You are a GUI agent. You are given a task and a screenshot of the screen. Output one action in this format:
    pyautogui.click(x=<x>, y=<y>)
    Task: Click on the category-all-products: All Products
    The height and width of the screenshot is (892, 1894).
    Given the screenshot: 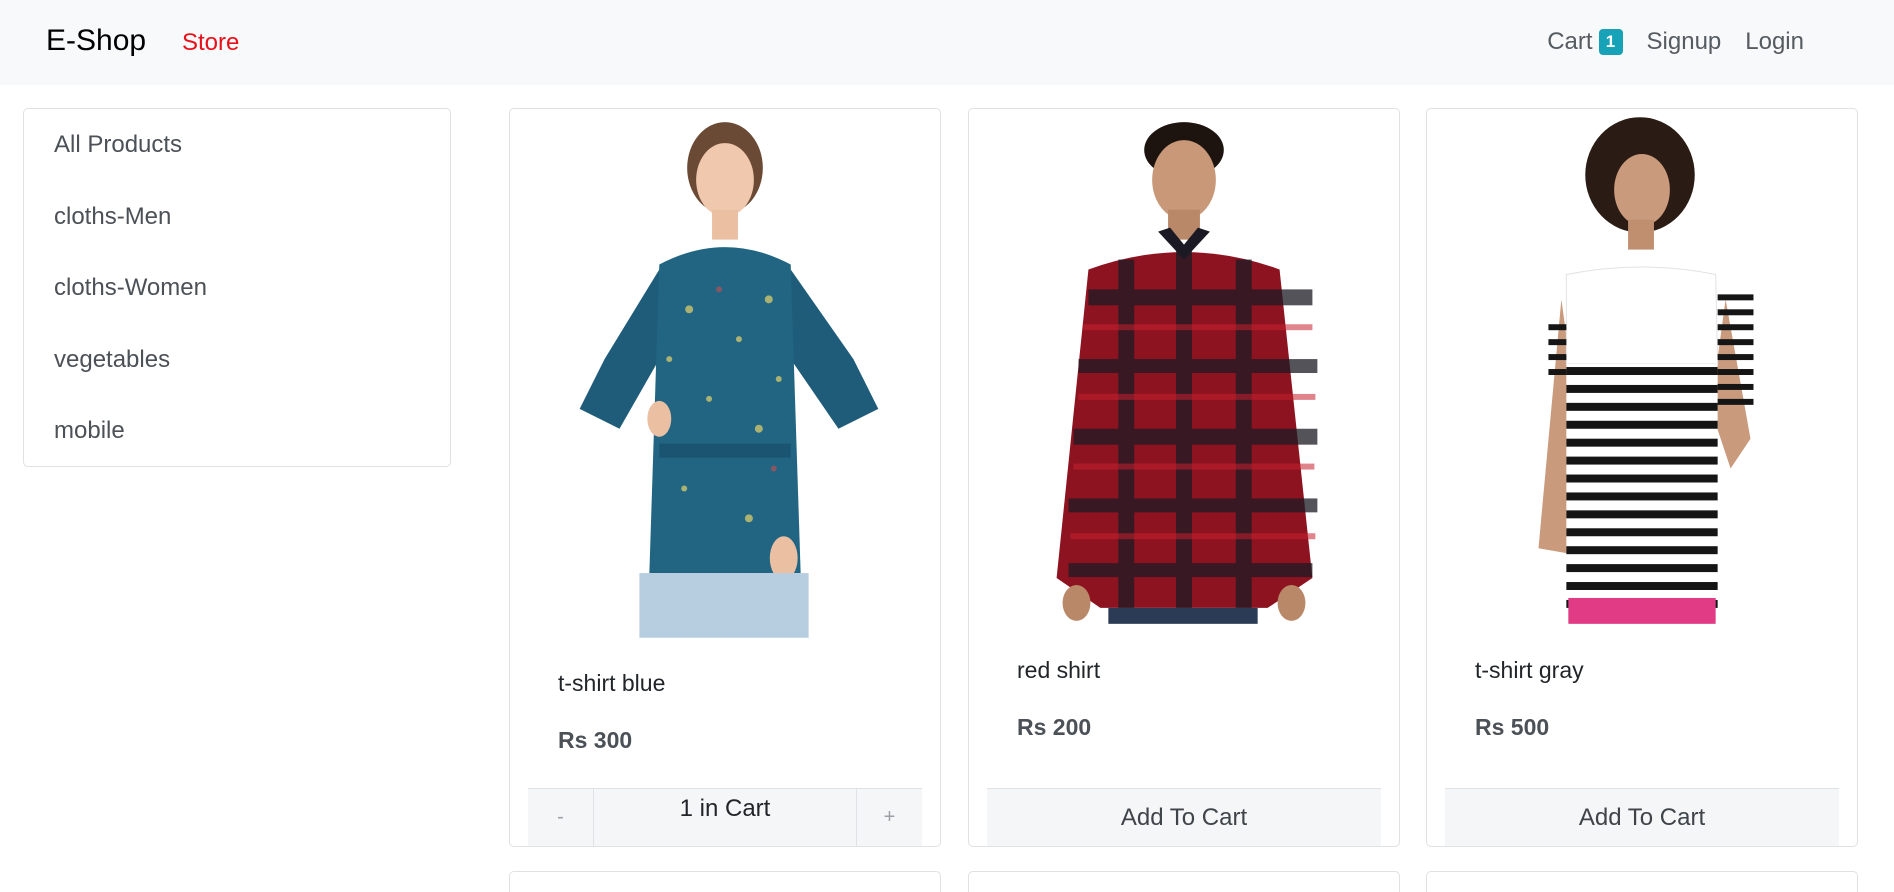 What is the action you would take?
    pyautogui.click(x=237, y=145)
    